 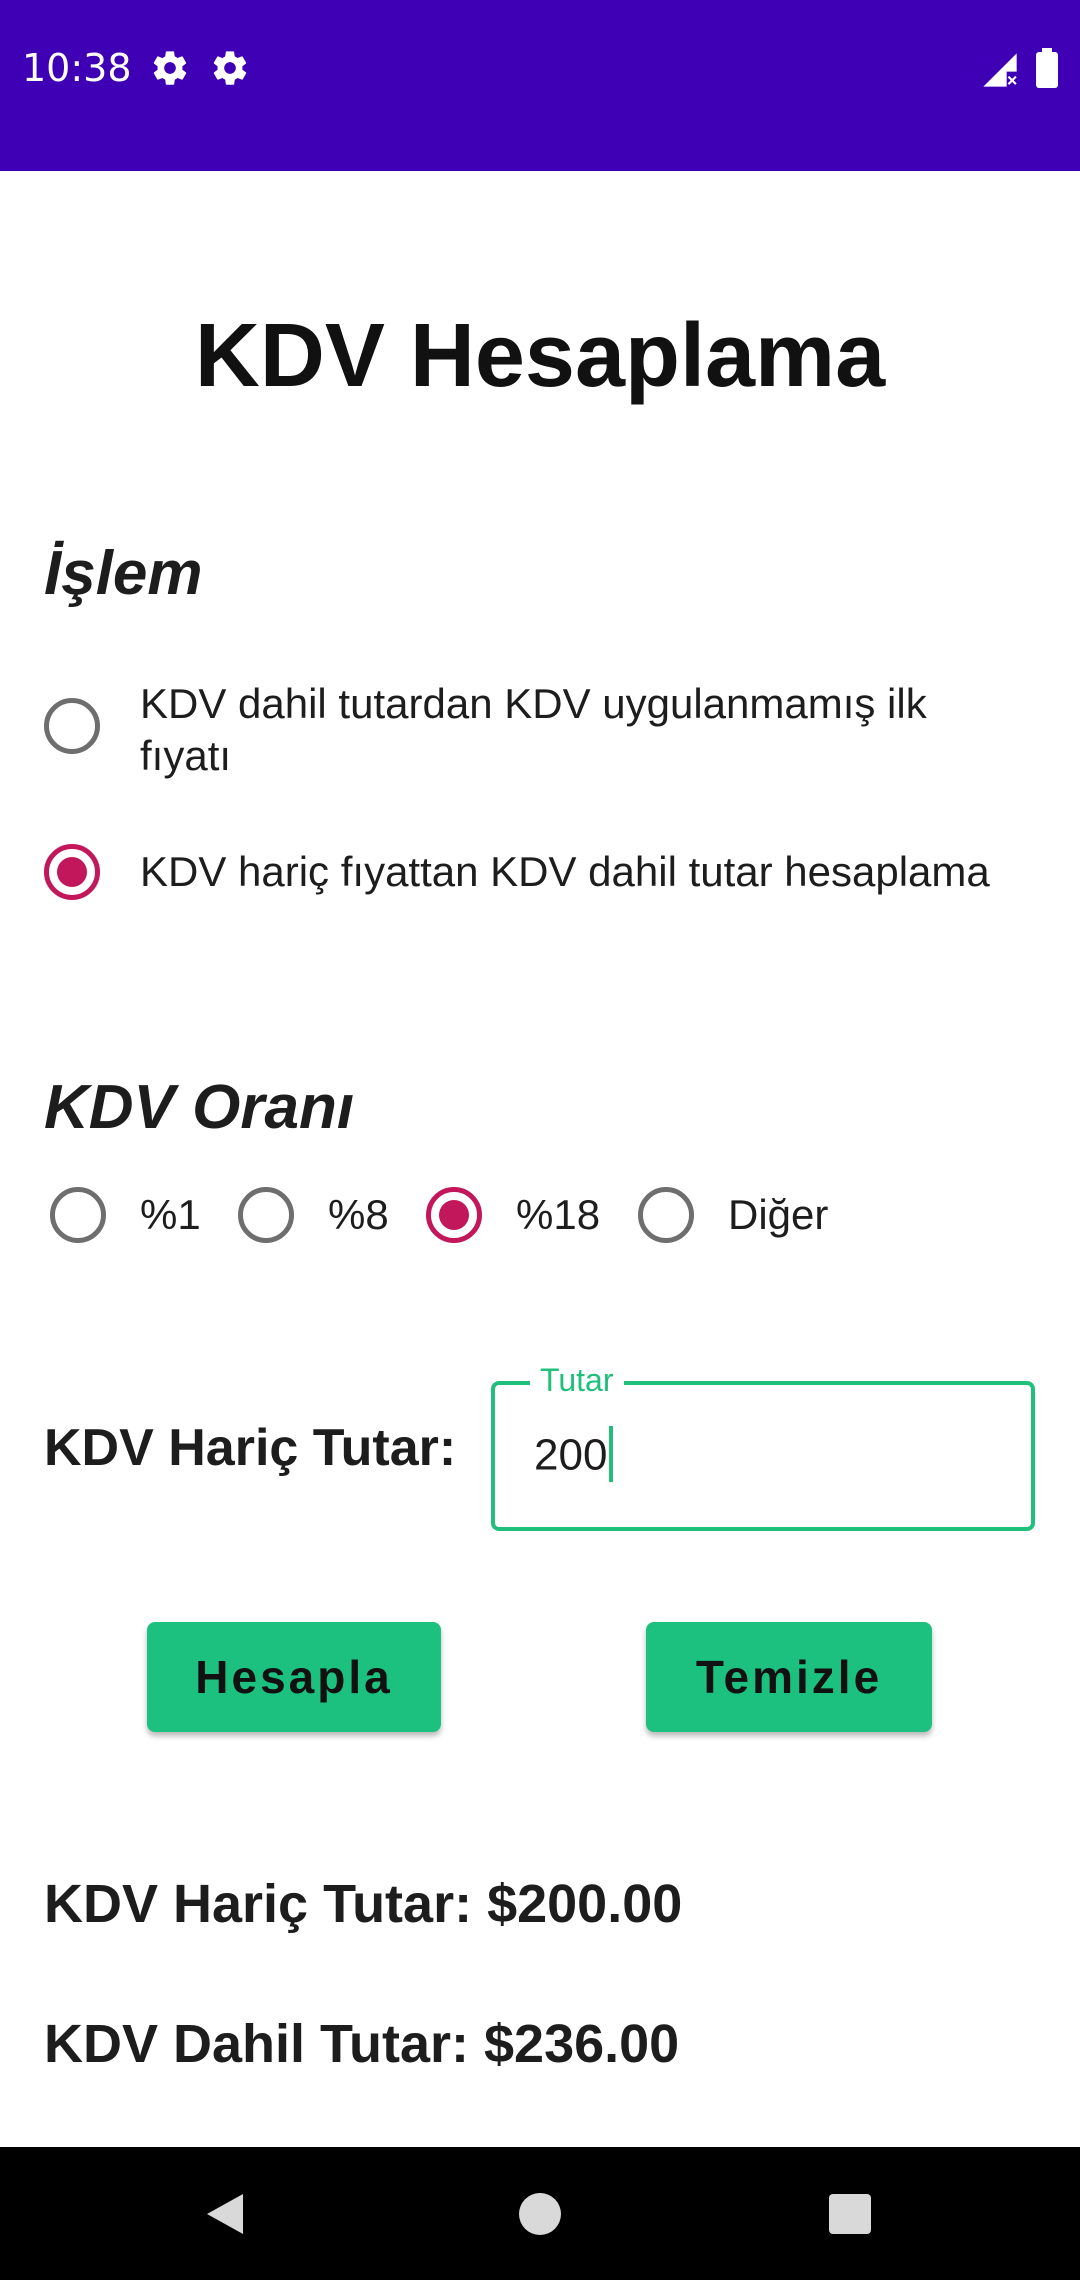 I want to click on status-time: 10:38, so click(x=77, y=68).